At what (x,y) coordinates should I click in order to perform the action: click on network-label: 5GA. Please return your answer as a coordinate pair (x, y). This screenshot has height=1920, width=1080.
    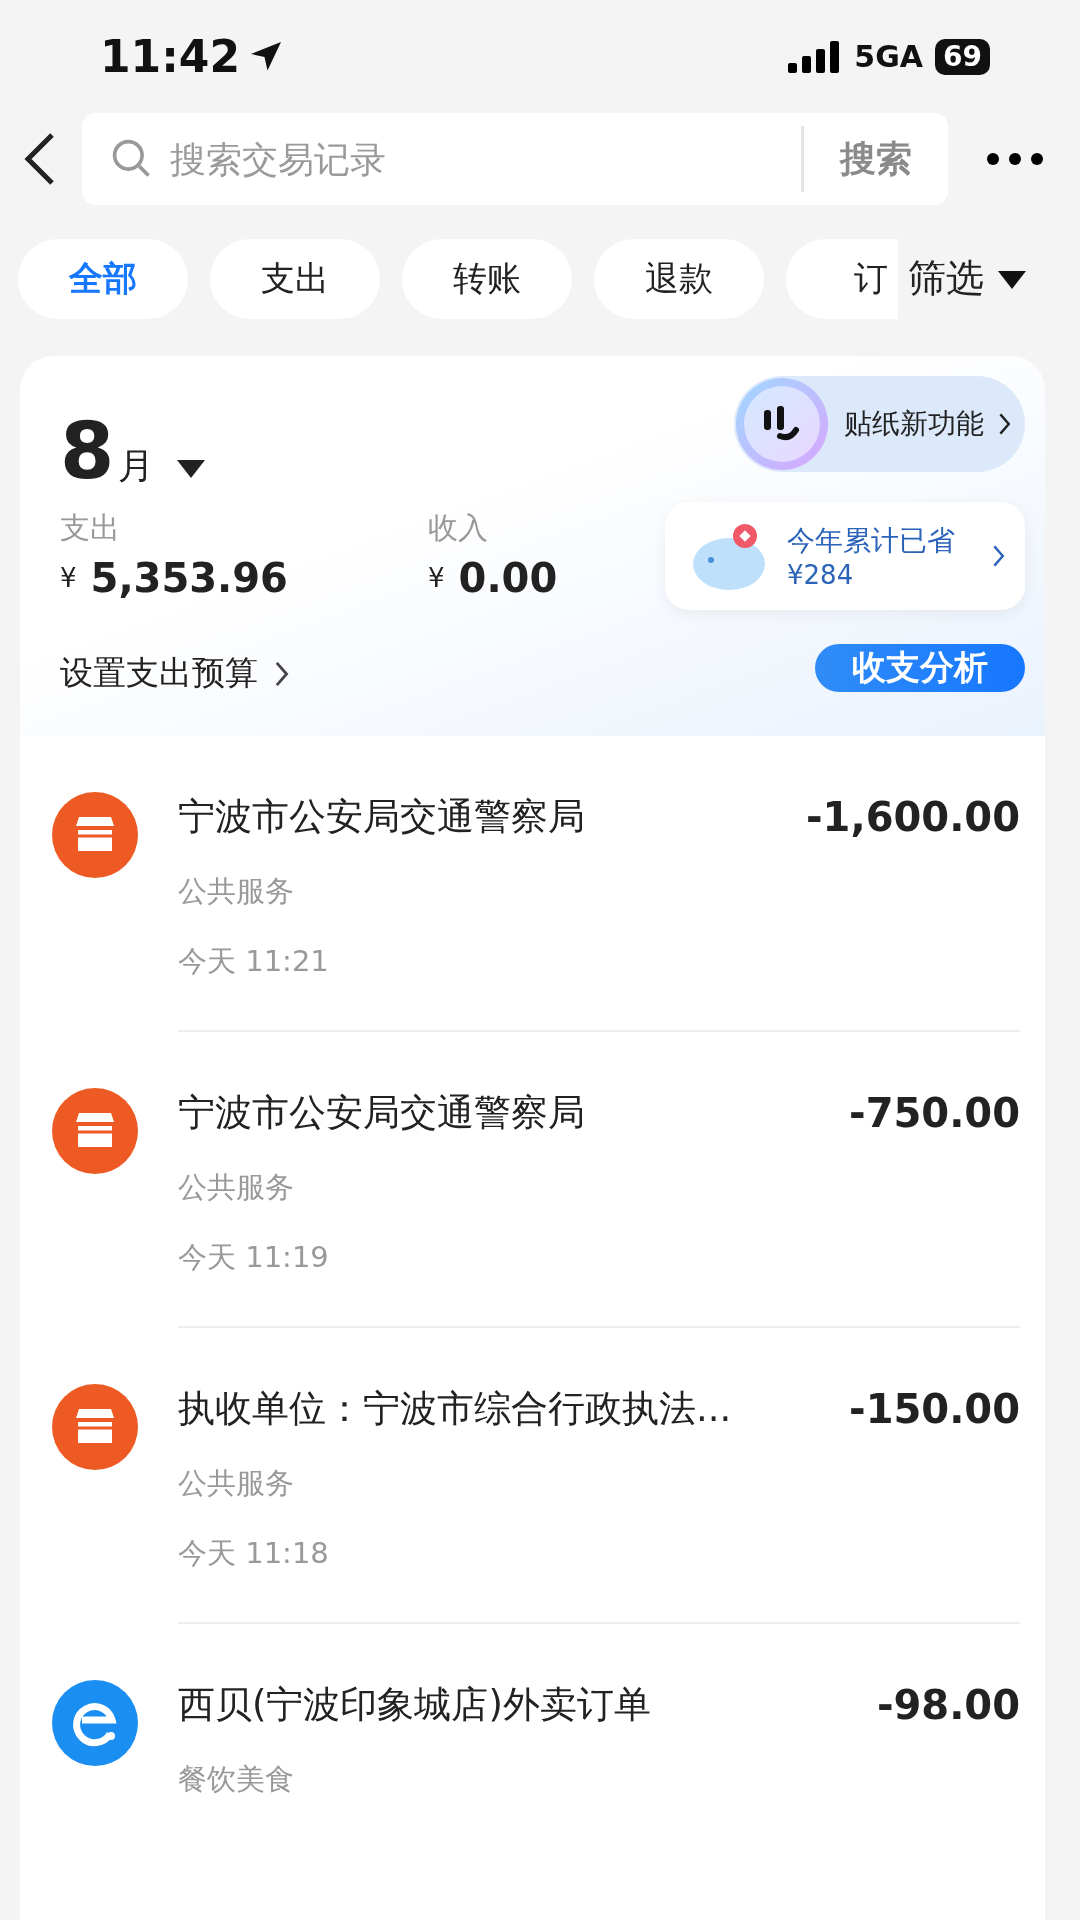
    Looking at the image, I should click on (889, 57).